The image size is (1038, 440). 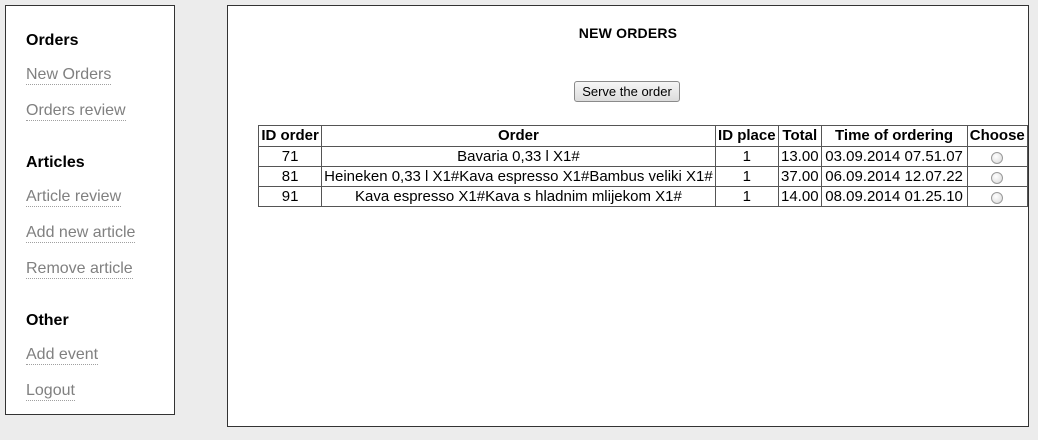 What do you see at coordinates (52, 40) in the screenshot?
I see `section-title-orders: Orders` at bounding box center [52, 40].